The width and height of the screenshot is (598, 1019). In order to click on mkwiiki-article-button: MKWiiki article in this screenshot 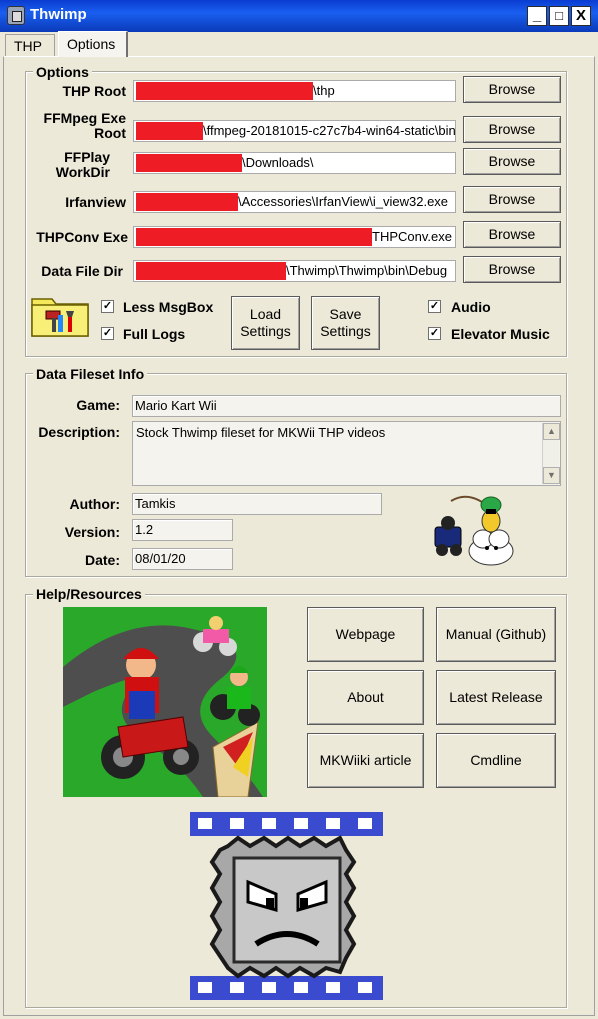, I will do `click(365, 760)`.